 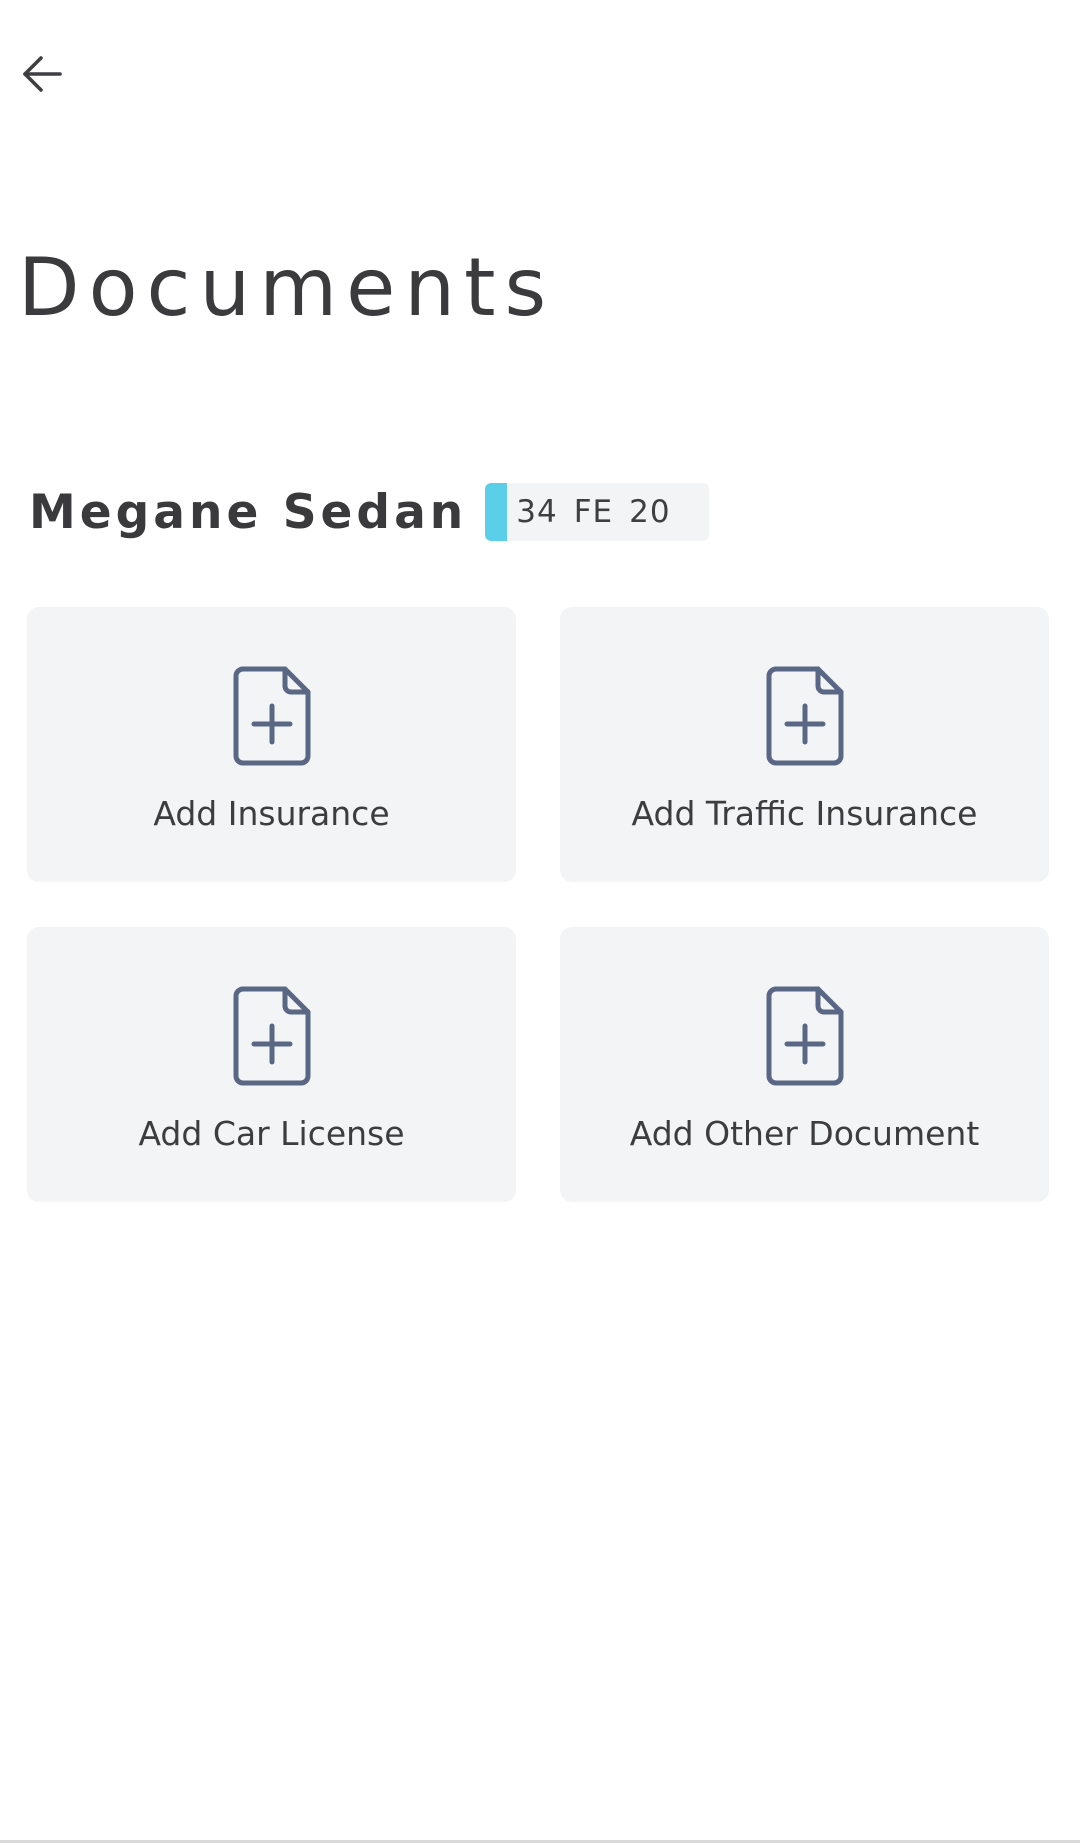 What do you see at coordinates (804, 813) in the screenshot?
I see `card-label: Add Traffic Insurance` at bounding box center [804, 813].